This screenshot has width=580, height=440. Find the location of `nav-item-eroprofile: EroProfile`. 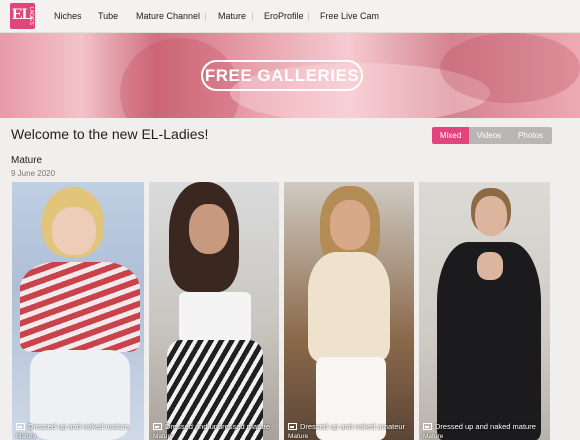

nav-item-eroprofile: EroProfile is located at coordinates (284, 16).